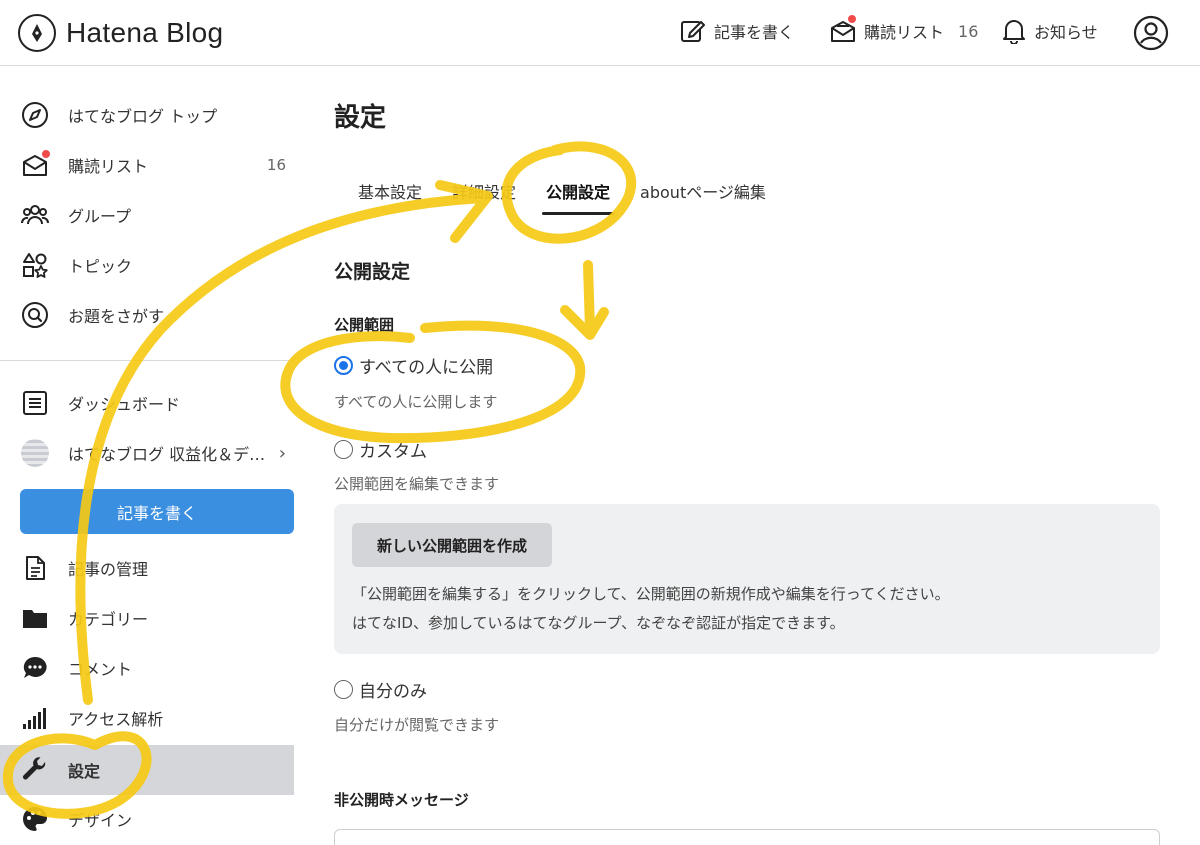  What do you see at coordinates (35, 453) in the screenshot?
I see `blog-avatar` at bounding box center [35, 453].